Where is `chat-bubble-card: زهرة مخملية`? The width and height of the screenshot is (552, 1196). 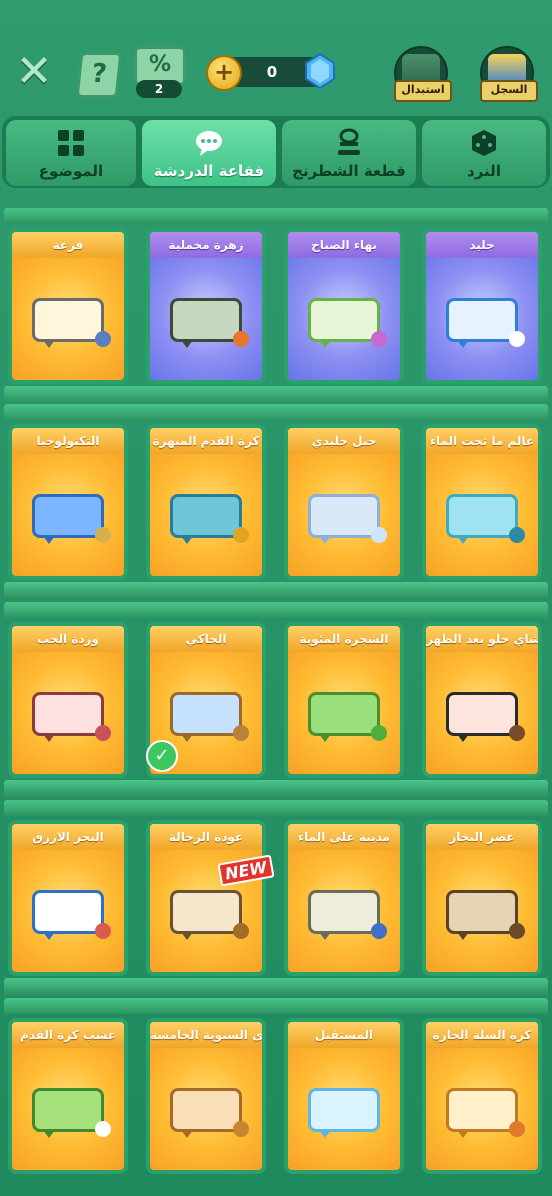 chat-bubble-card: زهرة مخملية is located at coordinates (206, 306).